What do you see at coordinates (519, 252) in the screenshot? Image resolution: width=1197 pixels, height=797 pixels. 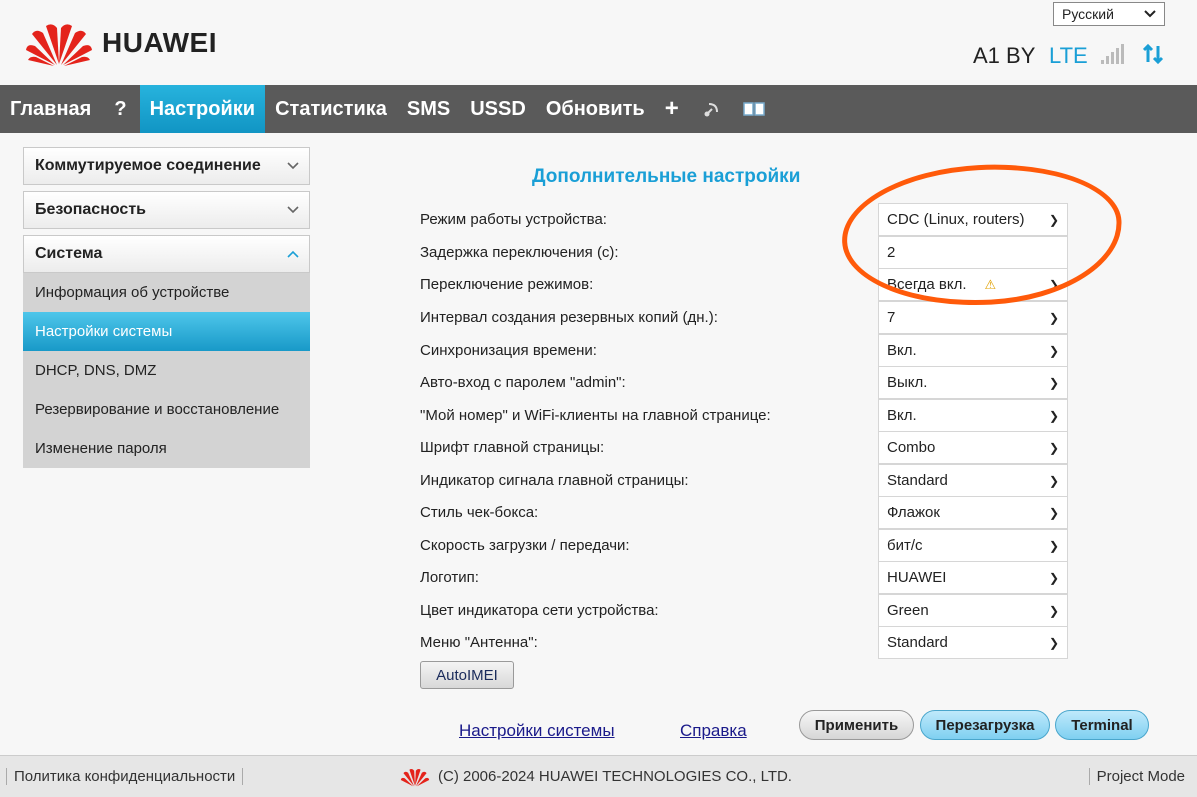 I see `setting-label: Задержка переключения (с):` at bounding box center [519, 252].